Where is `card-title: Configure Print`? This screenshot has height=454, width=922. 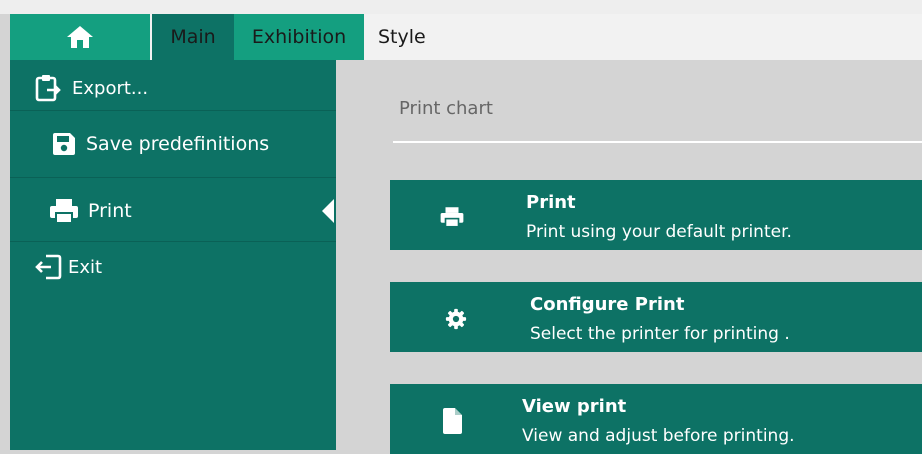 card-title: Configure Print is located at coordinates (607, 304).